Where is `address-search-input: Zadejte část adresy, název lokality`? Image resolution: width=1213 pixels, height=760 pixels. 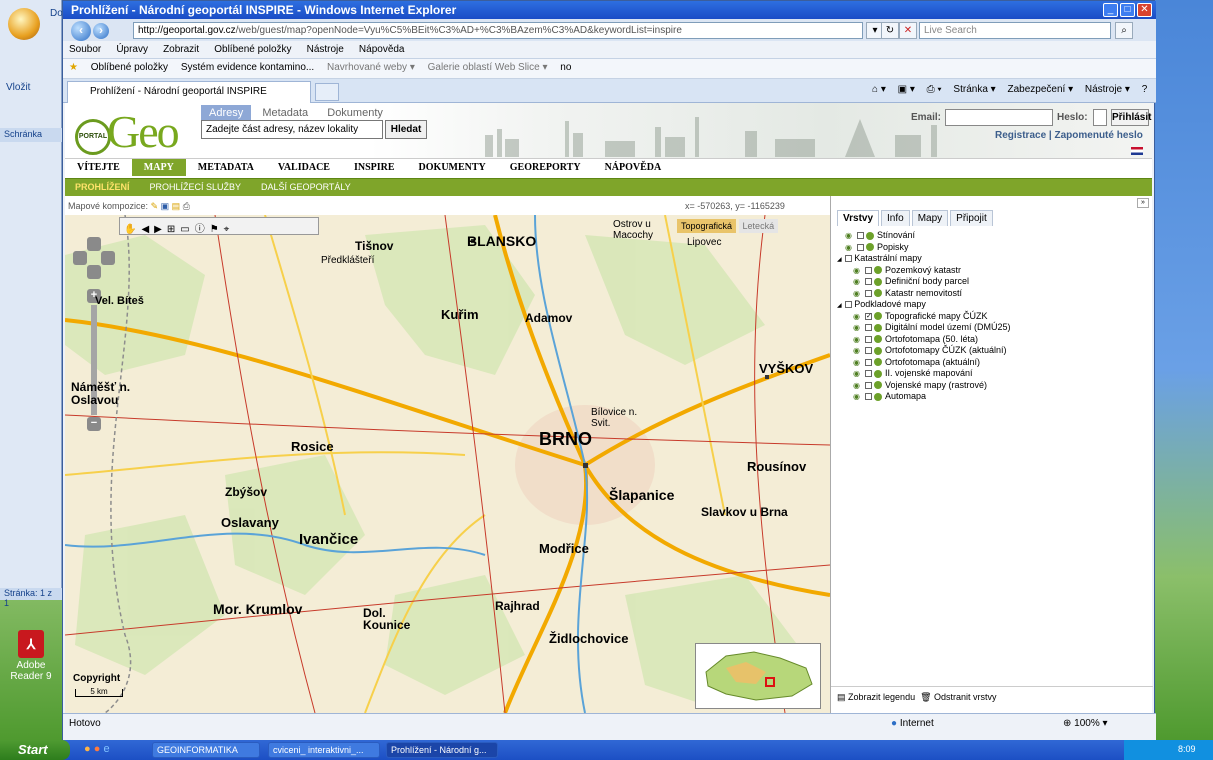
address-search-input: Zadejte část adresy, název lokality is located at coordinates (292, 129).